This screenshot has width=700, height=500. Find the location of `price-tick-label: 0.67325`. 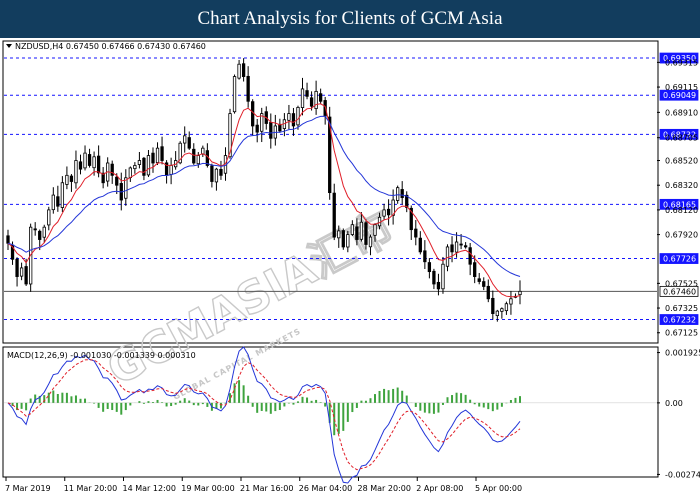

price-tick-label: 0.67325 is located at coordinates (681, 308).